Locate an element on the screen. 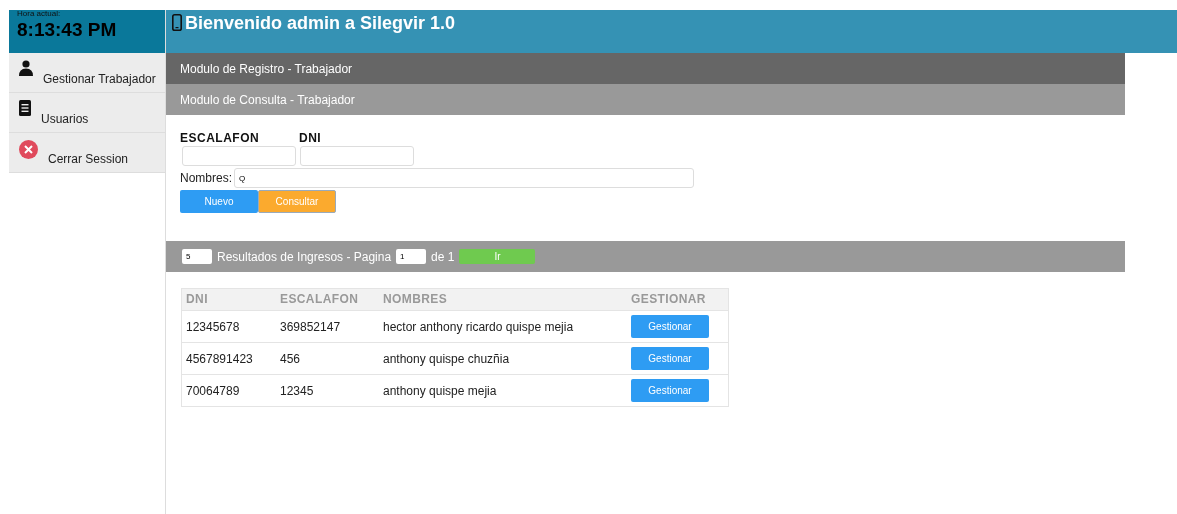 This screenshot has height=514, width=1177. table-cell: hector anthony ricardo quispe mejia is located at coordinates (503, 326).